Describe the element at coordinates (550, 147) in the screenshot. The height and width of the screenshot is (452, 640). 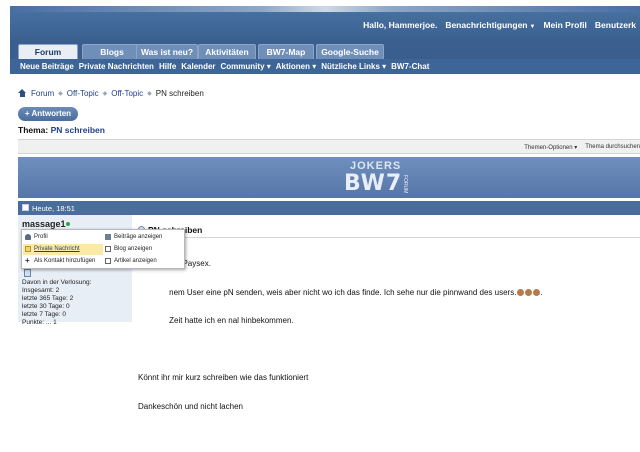
I see `thread-options-dropdown: Themen-Optionen ▾` at that location.